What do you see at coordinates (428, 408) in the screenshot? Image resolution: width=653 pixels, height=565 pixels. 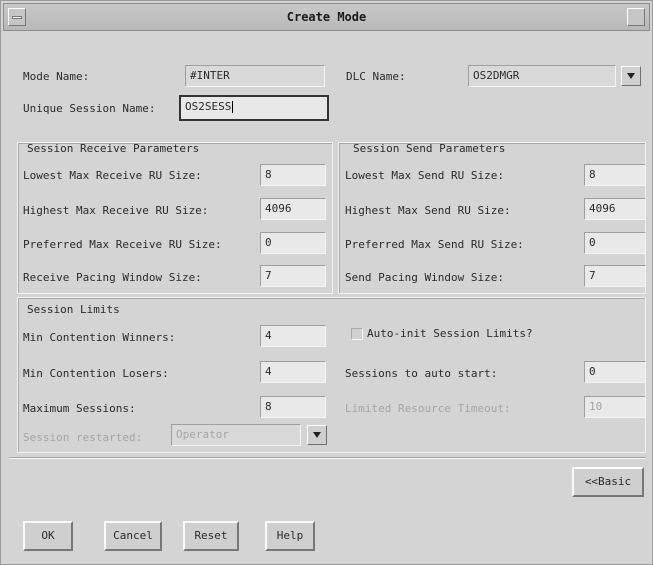 I see `limited-timeout-label: Limited Resource Timeout:` at bounding box center [428, 408].